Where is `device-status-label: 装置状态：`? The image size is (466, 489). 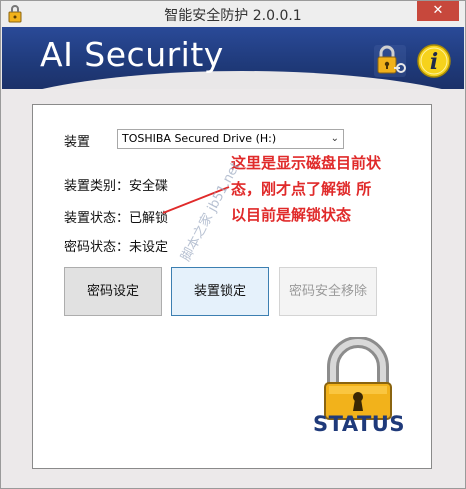 device-status-label: 装置状态： is located at coordinates (97, 218).